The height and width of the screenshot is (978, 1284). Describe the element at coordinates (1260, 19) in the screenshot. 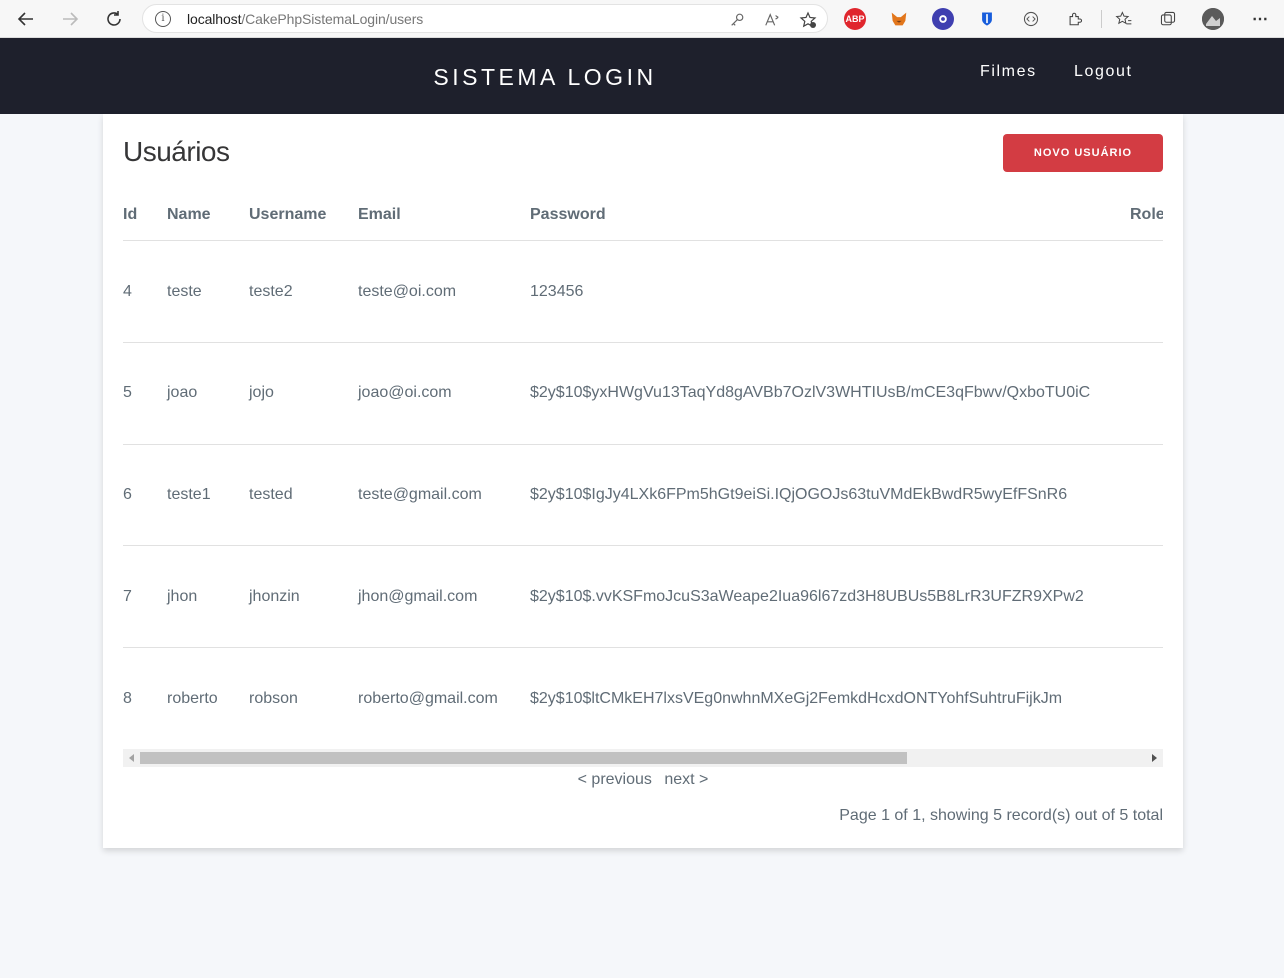

I see `more-options-icon: ⋯` at that location.